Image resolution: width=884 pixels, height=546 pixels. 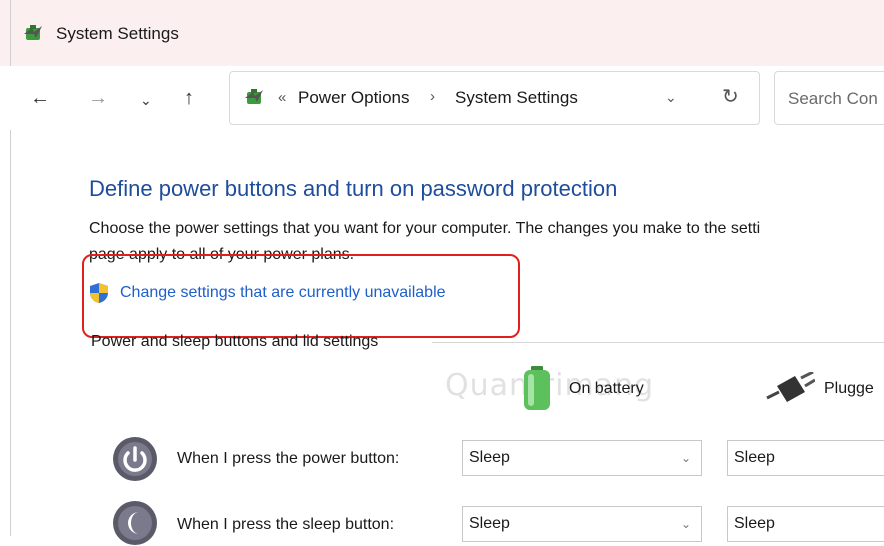 I want to click on back-arrow-icon: ←, so click(x=40, y=98).